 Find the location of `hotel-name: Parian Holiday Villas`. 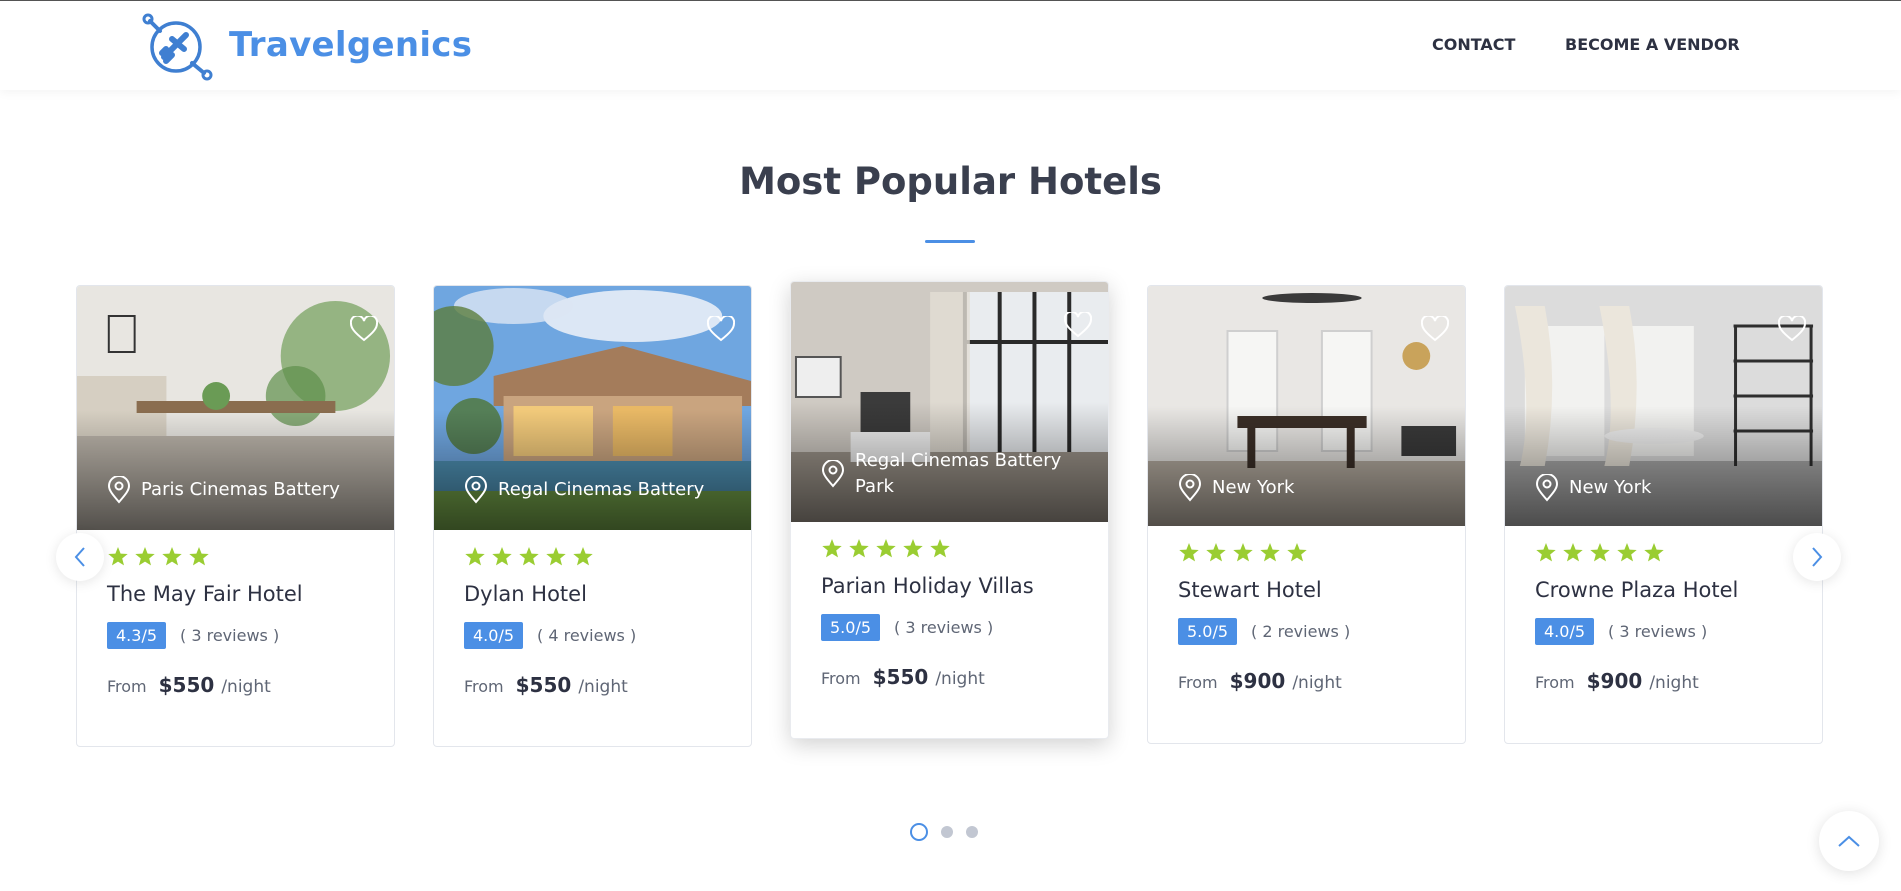

hotel-name: Parian Holiday Villas is located at coordinates (949, 586).